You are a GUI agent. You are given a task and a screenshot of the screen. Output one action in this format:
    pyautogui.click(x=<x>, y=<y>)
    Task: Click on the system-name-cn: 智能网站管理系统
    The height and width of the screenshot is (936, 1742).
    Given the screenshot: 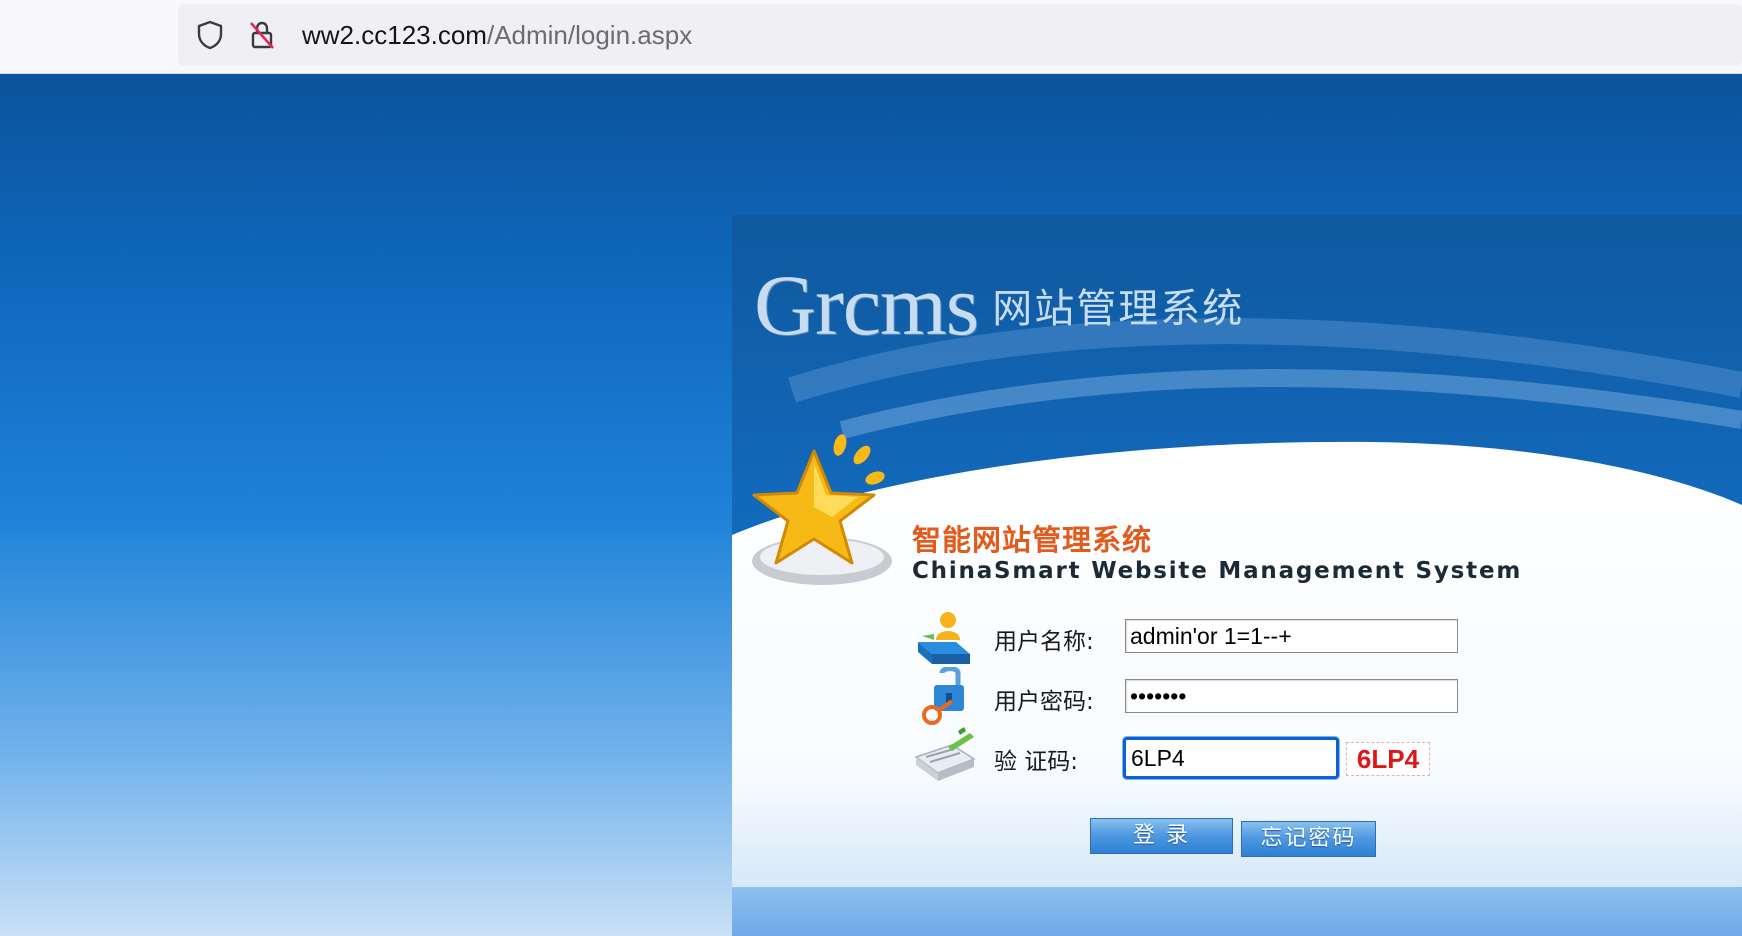 What is the action you would take?
    pyautogui.click(x=1032, y=540)
    